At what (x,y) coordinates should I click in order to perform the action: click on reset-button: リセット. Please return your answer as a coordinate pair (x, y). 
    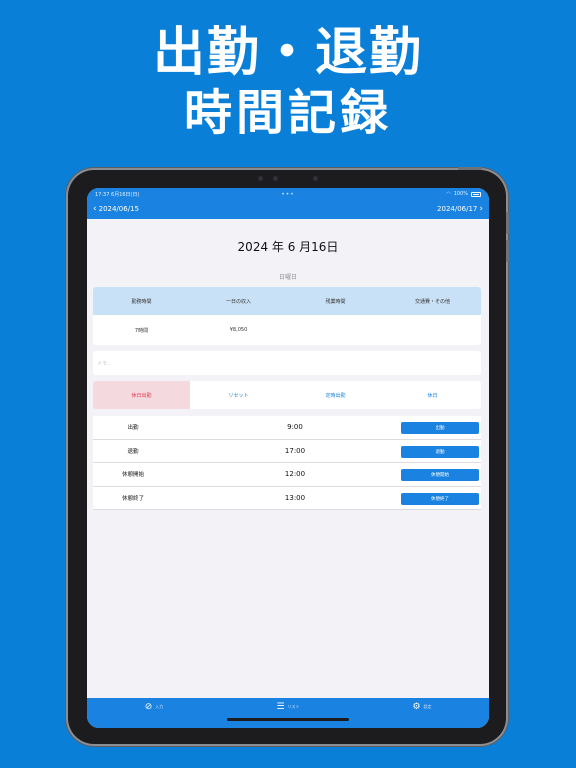
    Looking at the image, I should click on (238, 395).